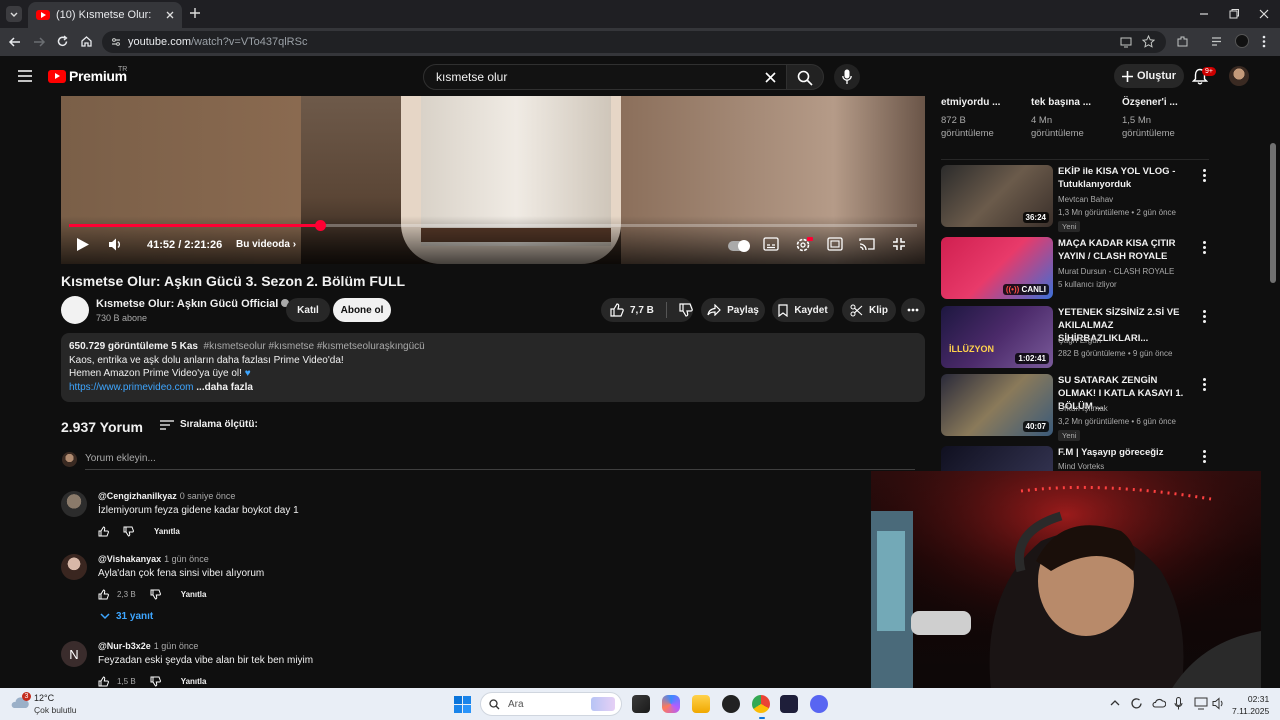 This screenshot has height=720, width=1280. I want to click on search-input: kısmetse olur, so click(605, 77).